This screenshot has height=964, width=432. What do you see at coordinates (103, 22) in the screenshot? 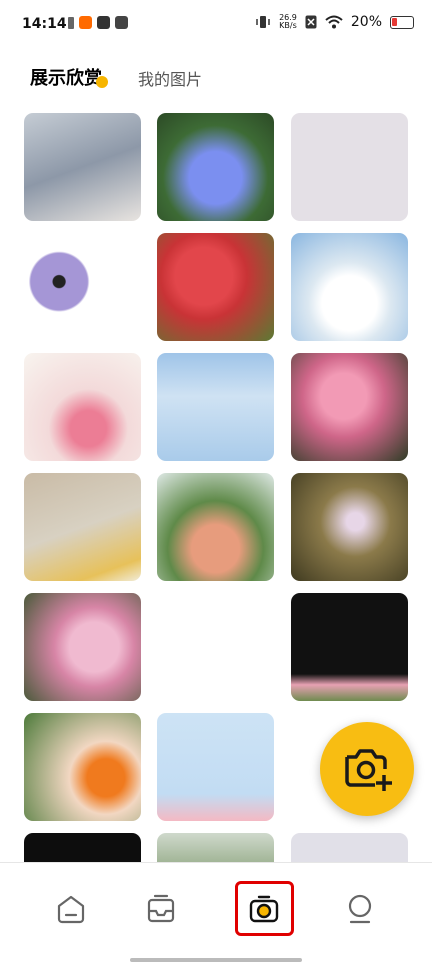
I see `link-notification-icon` at bounding box center [103, 22].